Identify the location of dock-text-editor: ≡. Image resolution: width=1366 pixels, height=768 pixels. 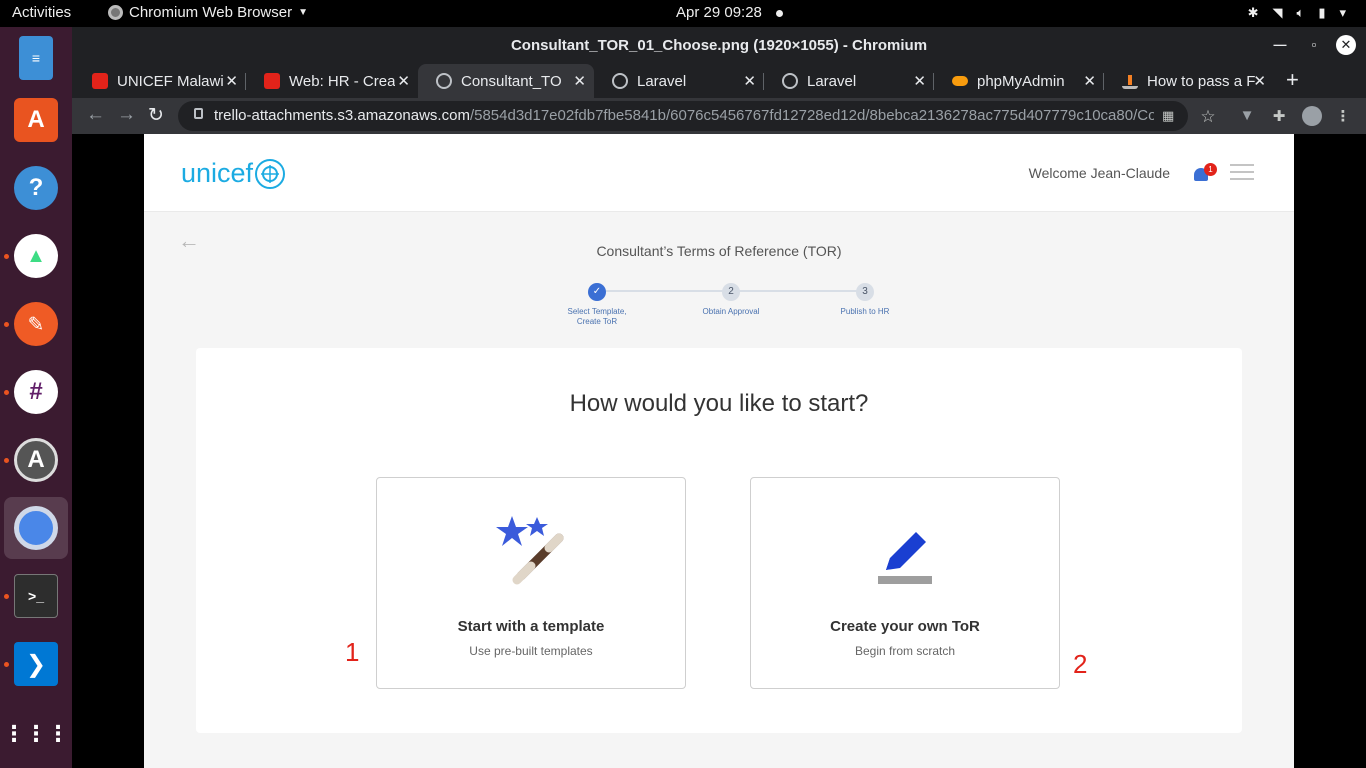
(36, 58).